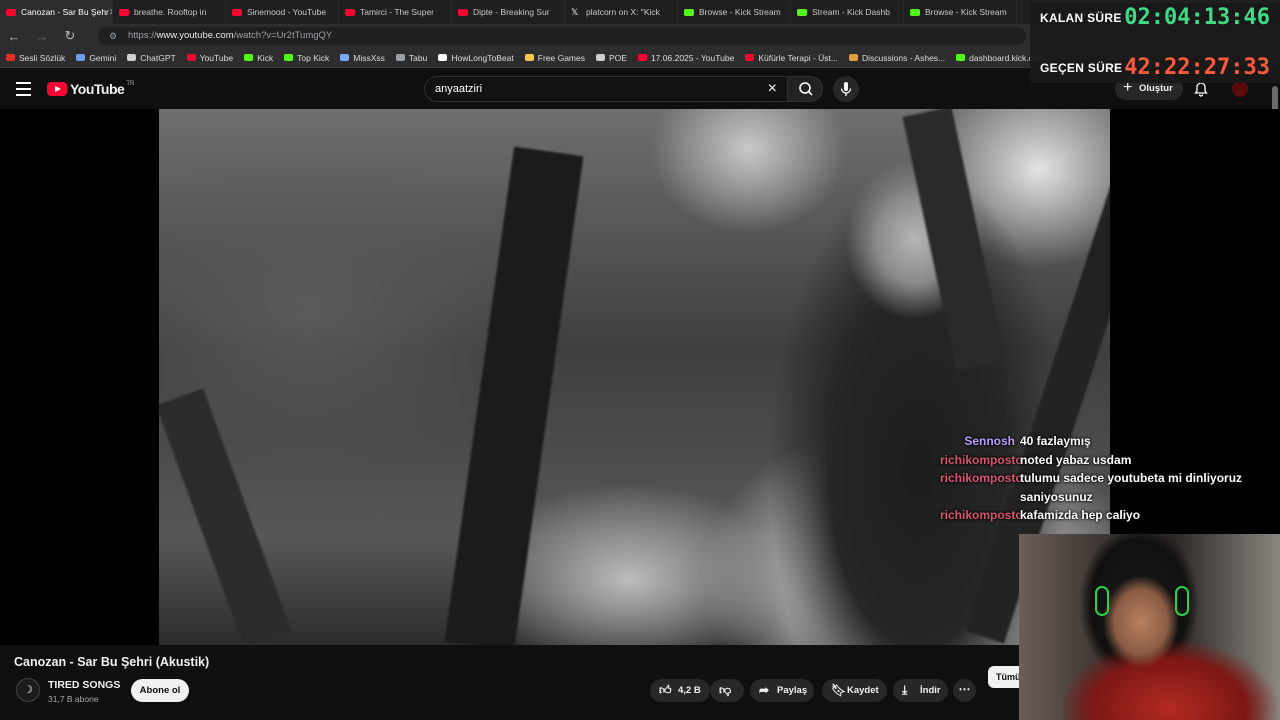 This screenshot has width=1280, height=720. What do you see at coordinates (740, 12) in the screenshot?
I see `tab-title: Browse - Kick Stream` at bounding box center [740, 12].